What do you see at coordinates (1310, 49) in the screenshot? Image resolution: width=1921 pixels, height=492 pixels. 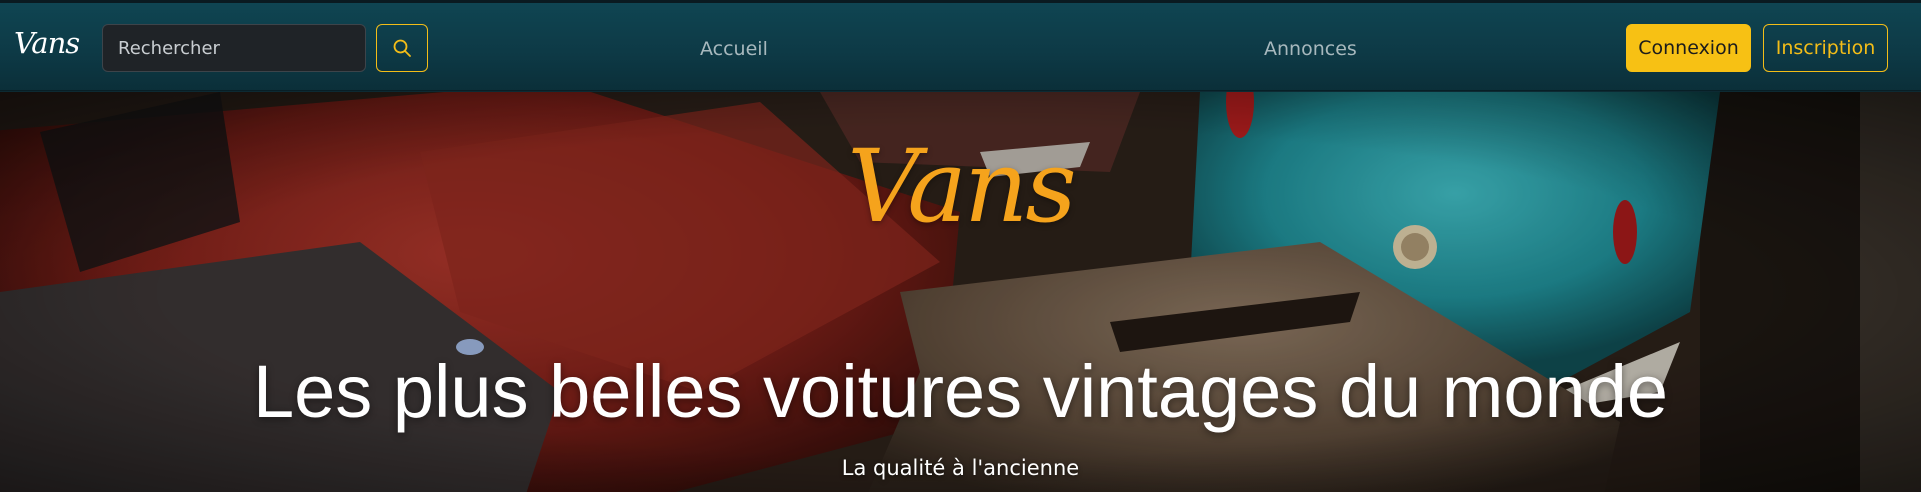 I see `nav-link-ads: Annonces` at bounding box center [1310, 49].